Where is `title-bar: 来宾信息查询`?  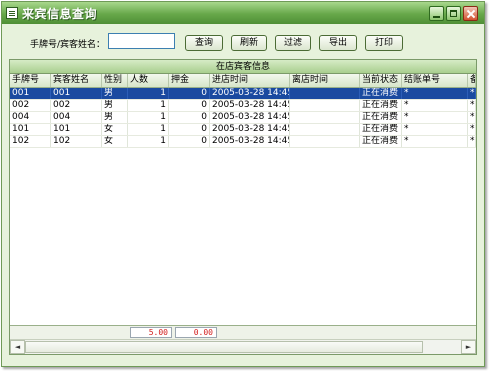
title-bar: 来宾信息查询 is located at coordinates (243, 13).